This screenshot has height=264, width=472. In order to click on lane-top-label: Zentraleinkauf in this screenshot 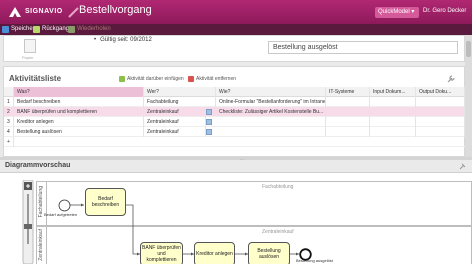, I will do `click(278, 232)`.